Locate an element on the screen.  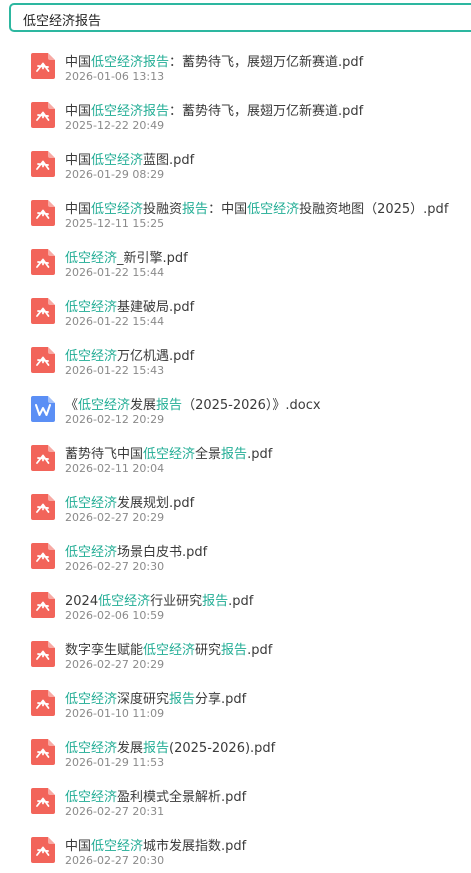
file-name: 中国低空经济蓝图.pdf is located at coordinates (129, 158).